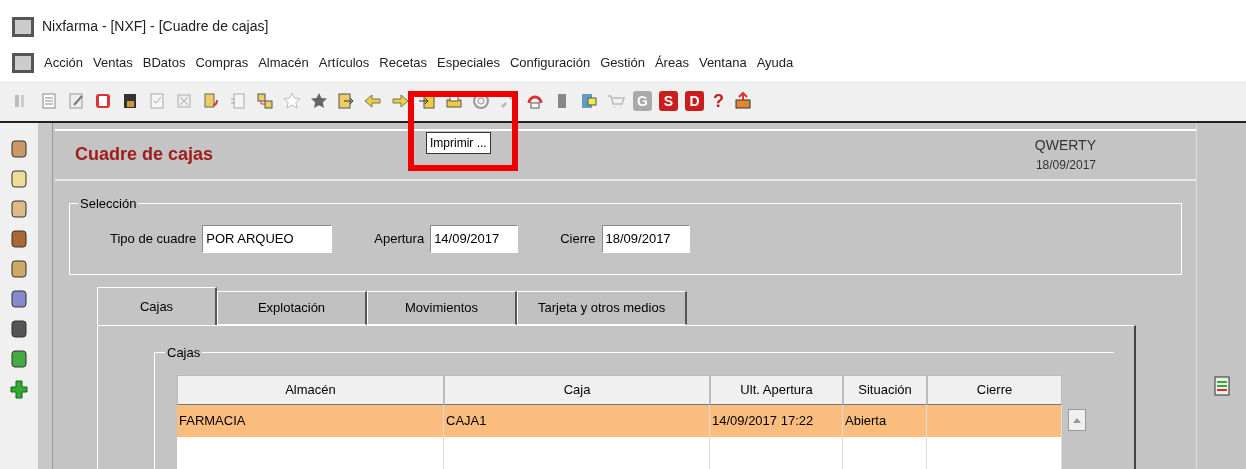 The image size is (1246, 469). I want to click on menu-item: Ventana, so click(722, 63).